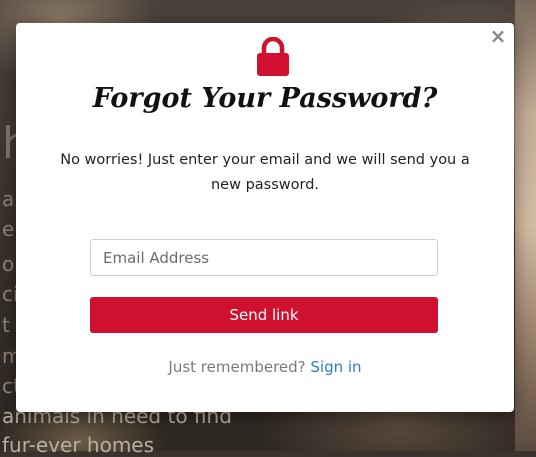 The image size is (536, 457). I want to click on background-text-line: e, so click(8, 229).